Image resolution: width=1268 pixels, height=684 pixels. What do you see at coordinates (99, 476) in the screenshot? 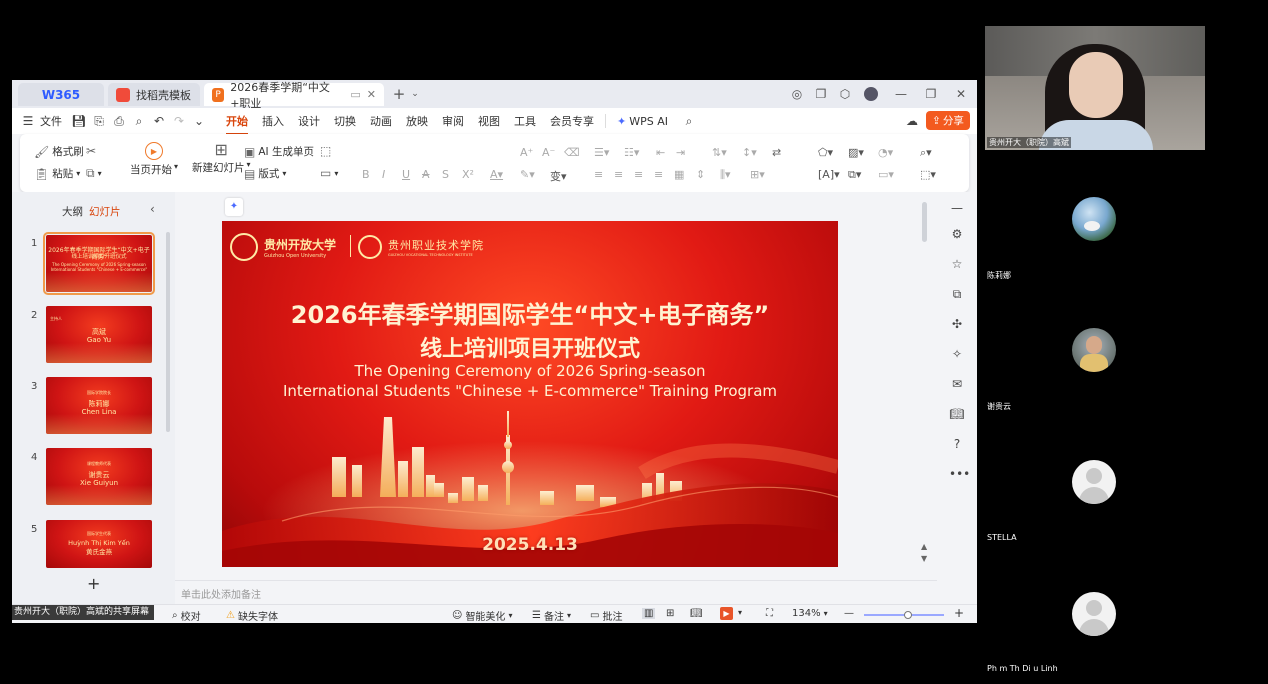
I see `slide-thumbnail-4: 课程教师代表 谢贵云 Xie Guiyun` at bounding box center [99, 476].